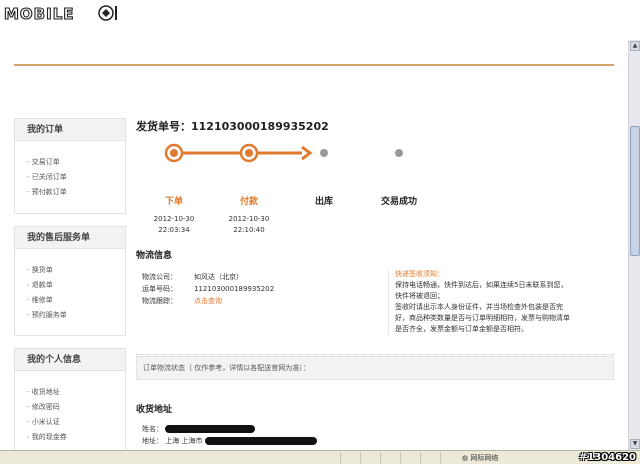  I want to click on after-sales-box: 我的售后服务单 换货单 退款单 维修单 预约服务单, so click(70, 281).